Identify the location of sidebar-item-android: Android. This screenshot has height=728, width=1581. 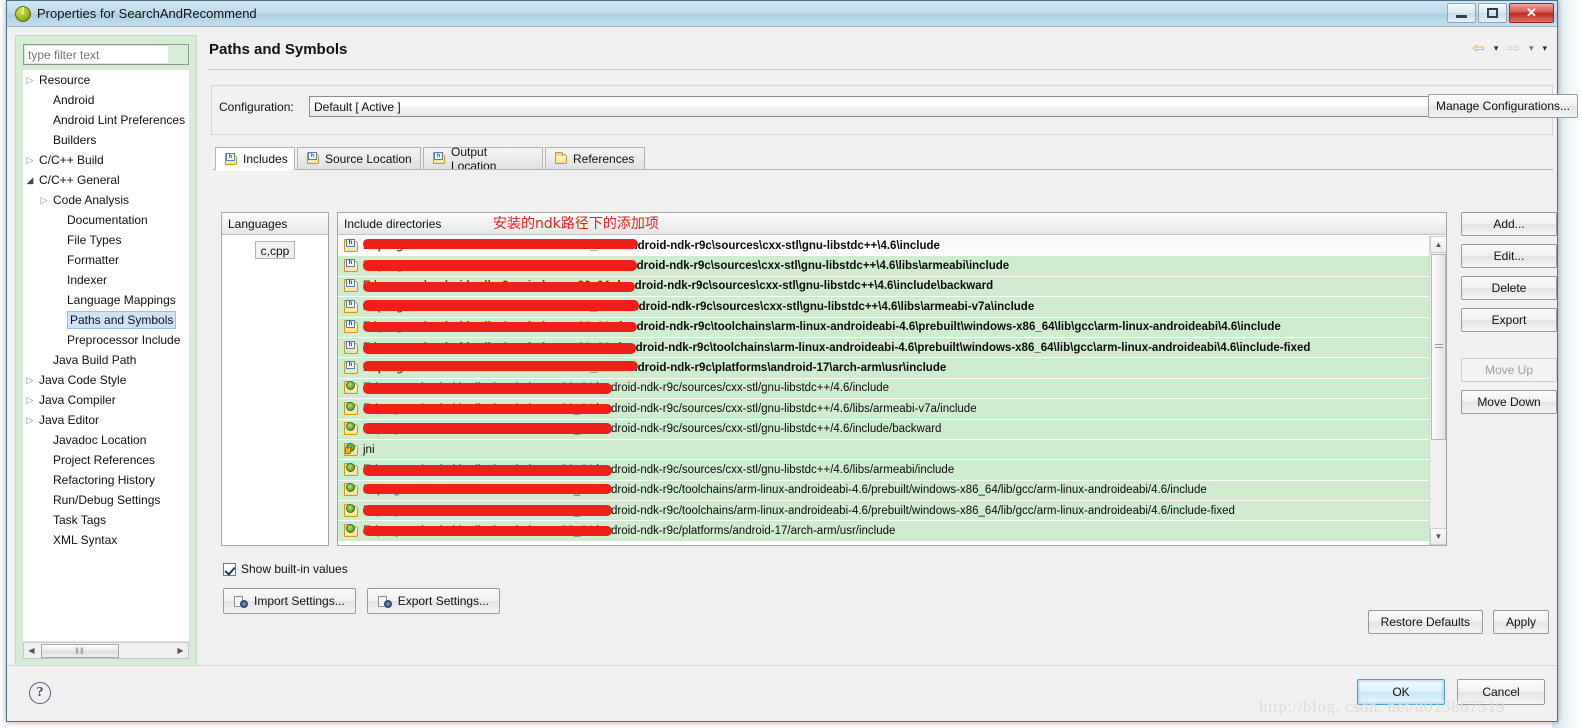
(106, 100).